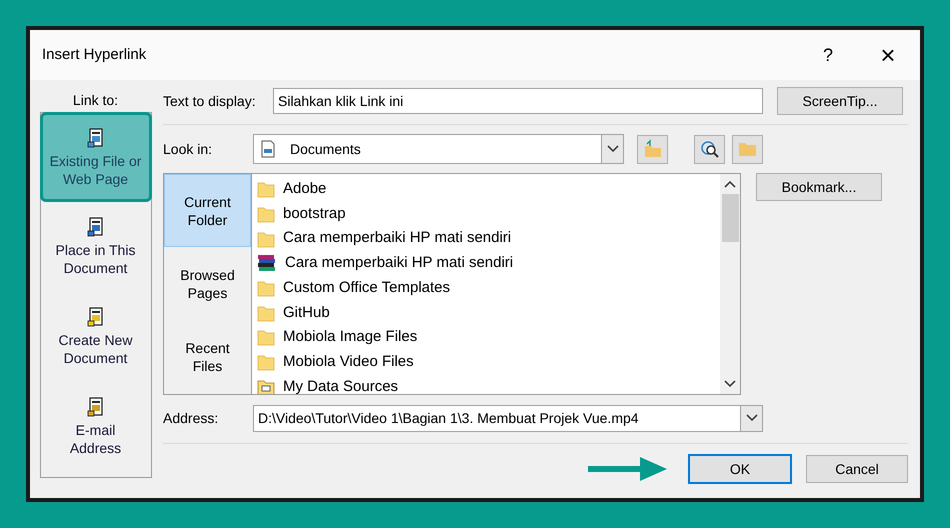  Describe the element at coordinates (488, 214) in the screenshot. I see `file-item: bootstrap` at that location.